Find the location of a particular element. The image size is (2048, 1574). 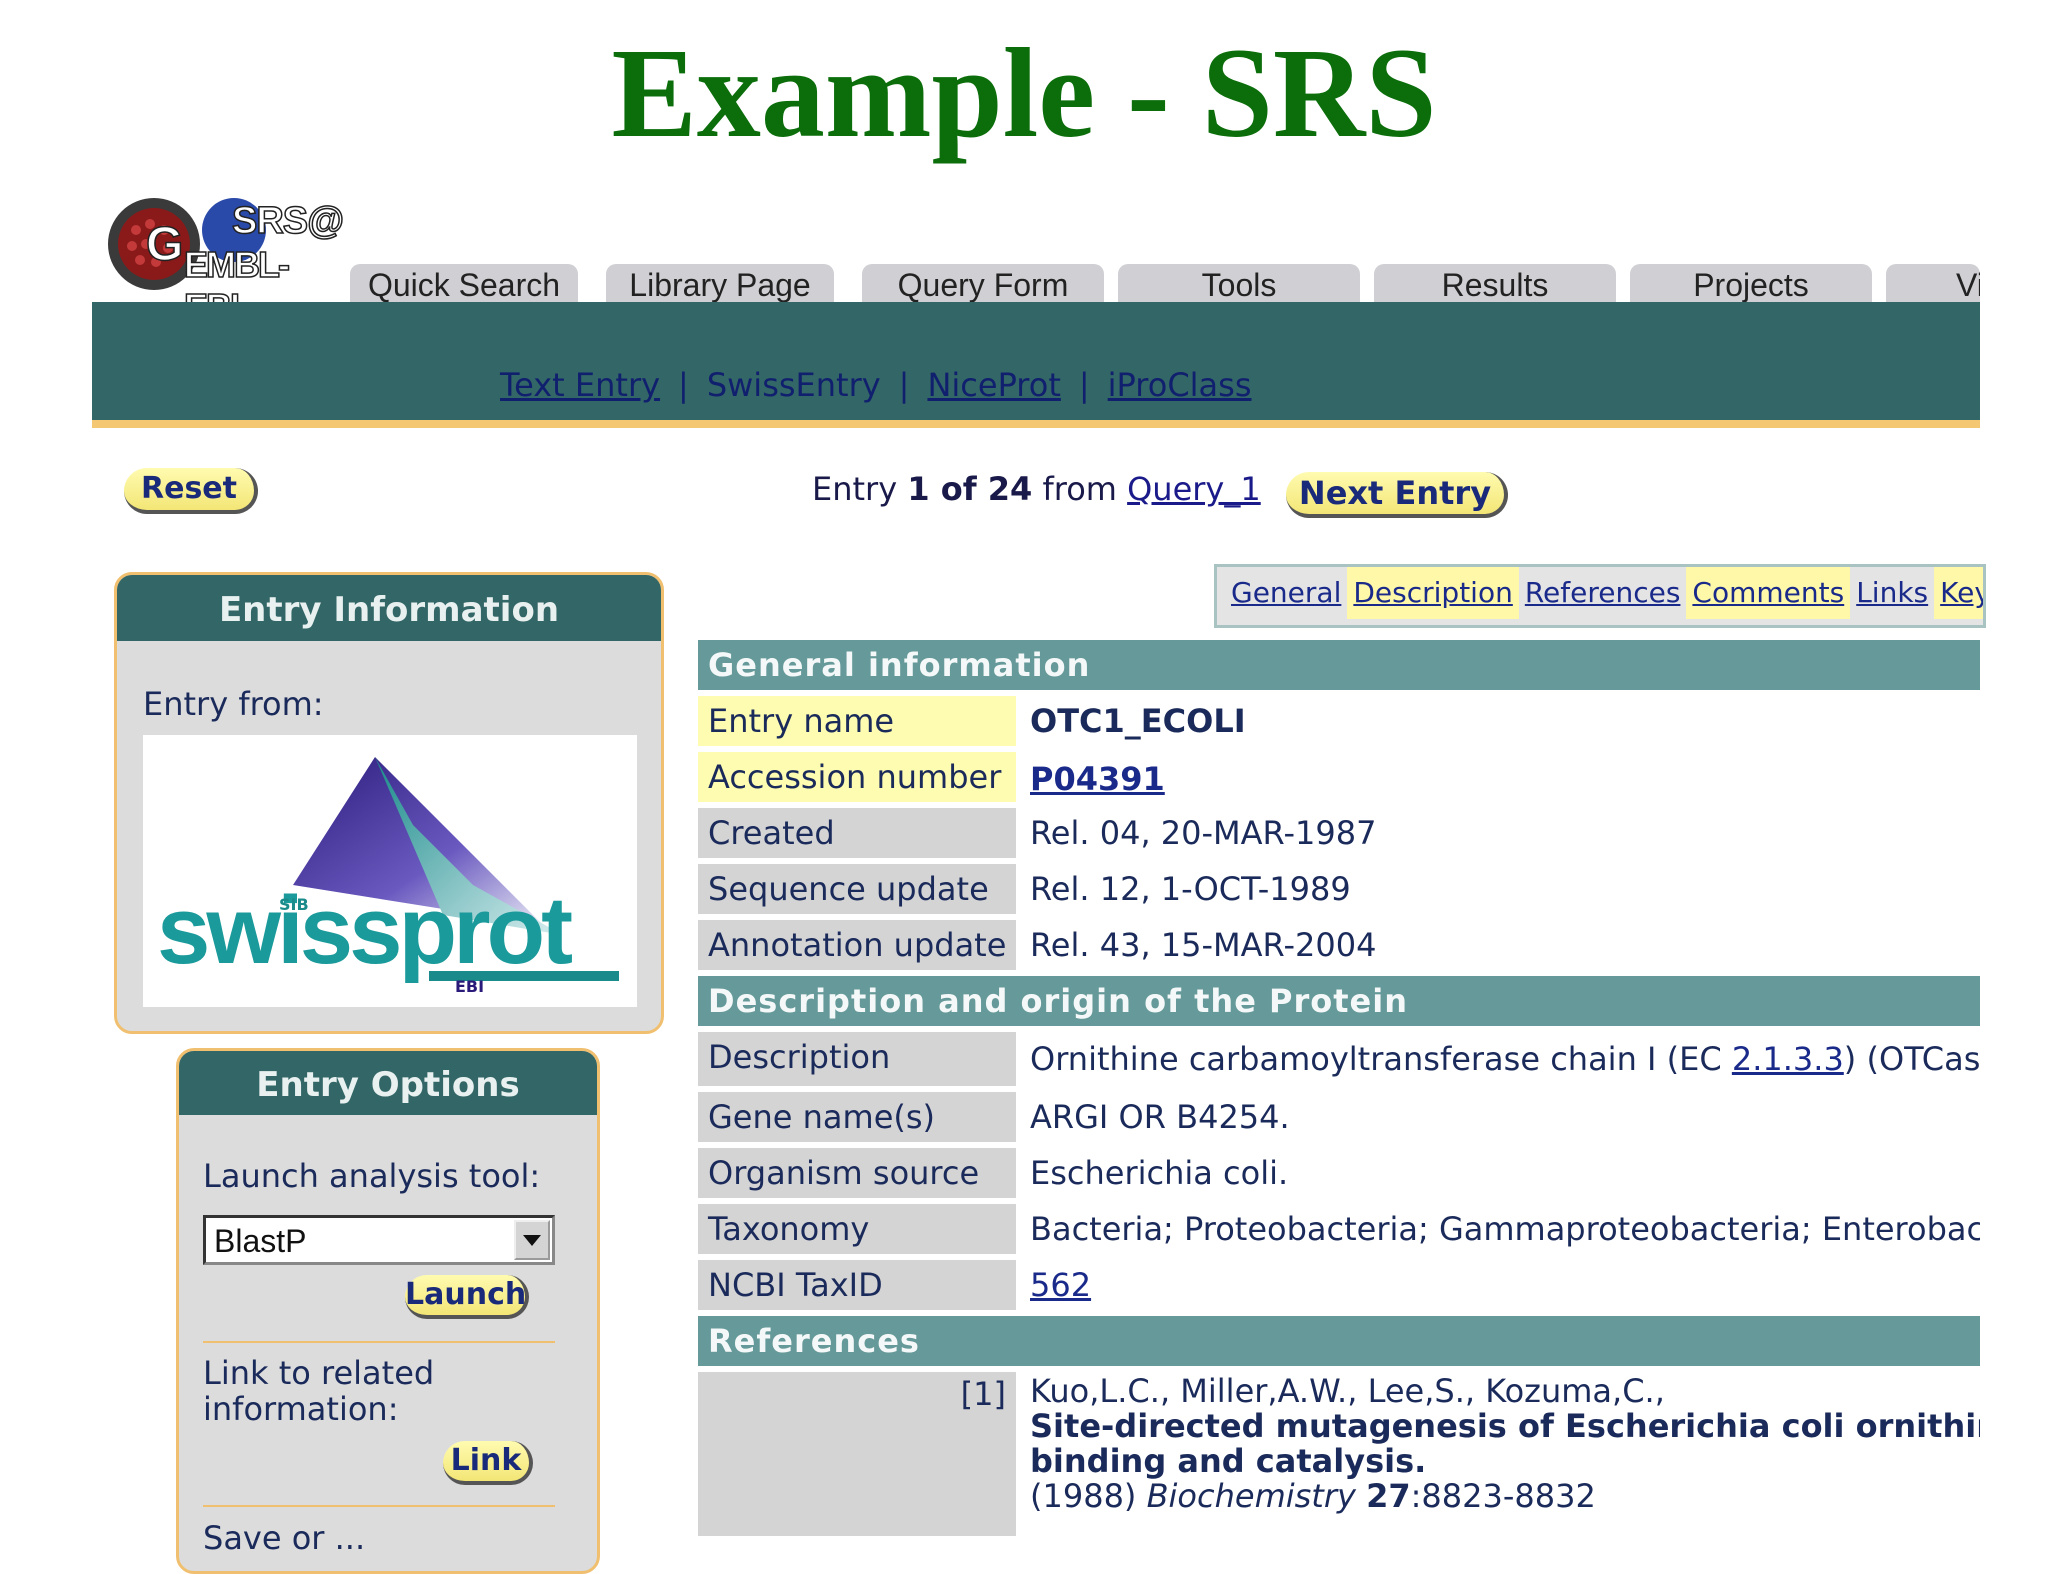

sib-mark: SIB is located at coordinates (294, 904).